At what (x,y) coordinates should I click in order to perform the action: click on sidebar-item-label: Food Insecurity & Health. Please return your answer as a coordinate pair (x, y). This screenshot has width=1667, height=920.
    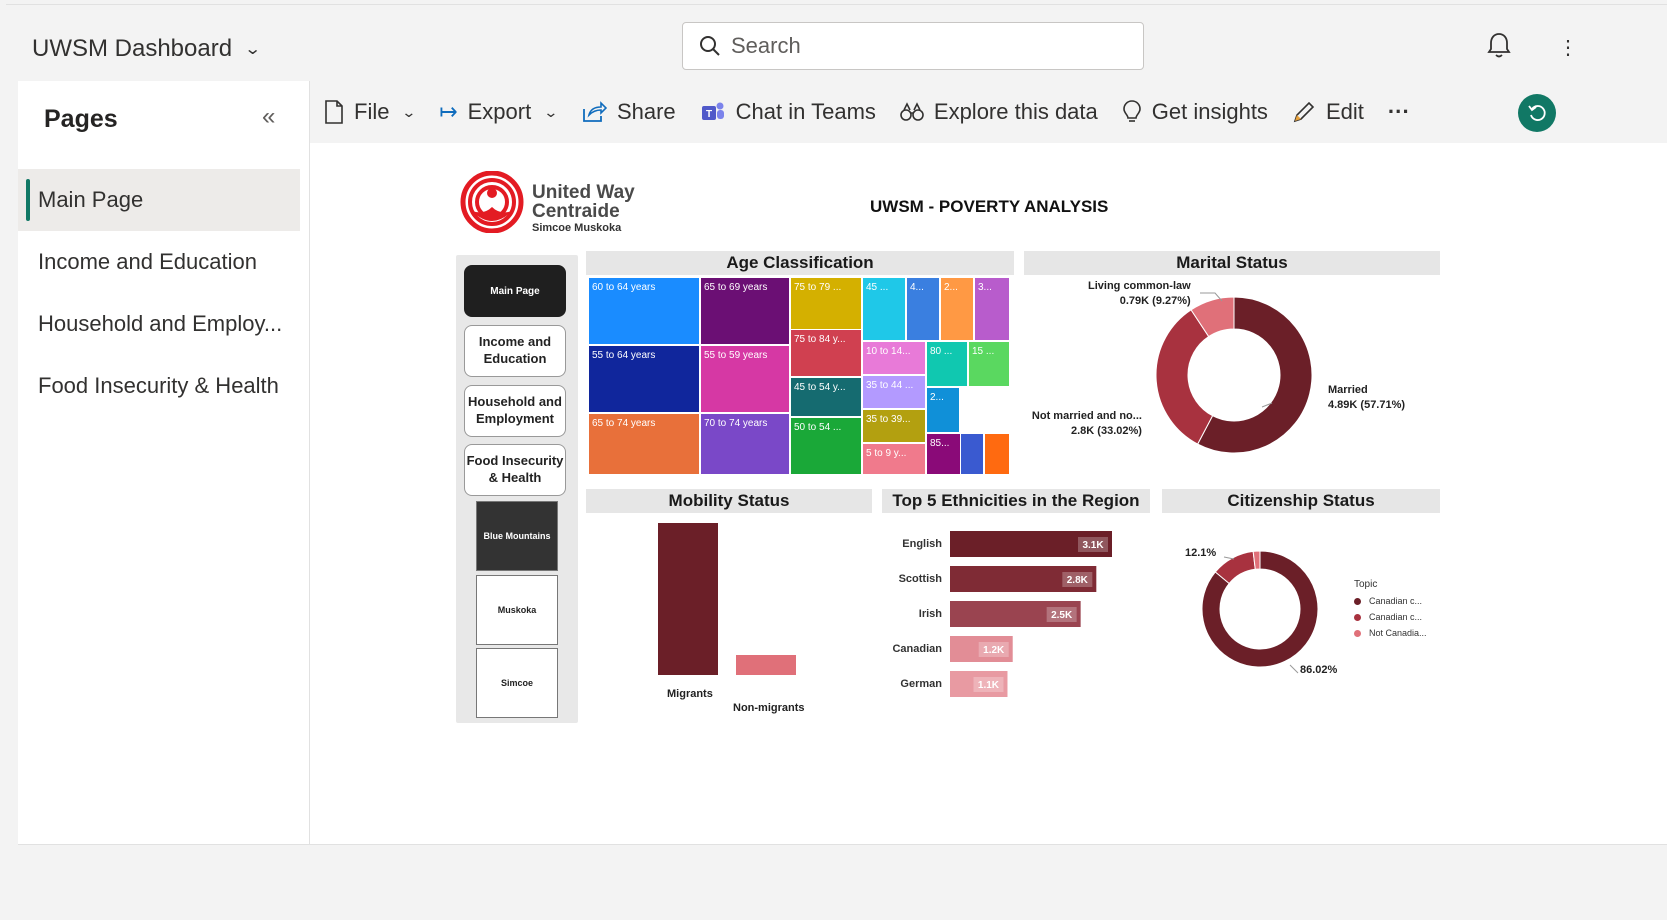
    Looking at the image, I should click on (158, 385).